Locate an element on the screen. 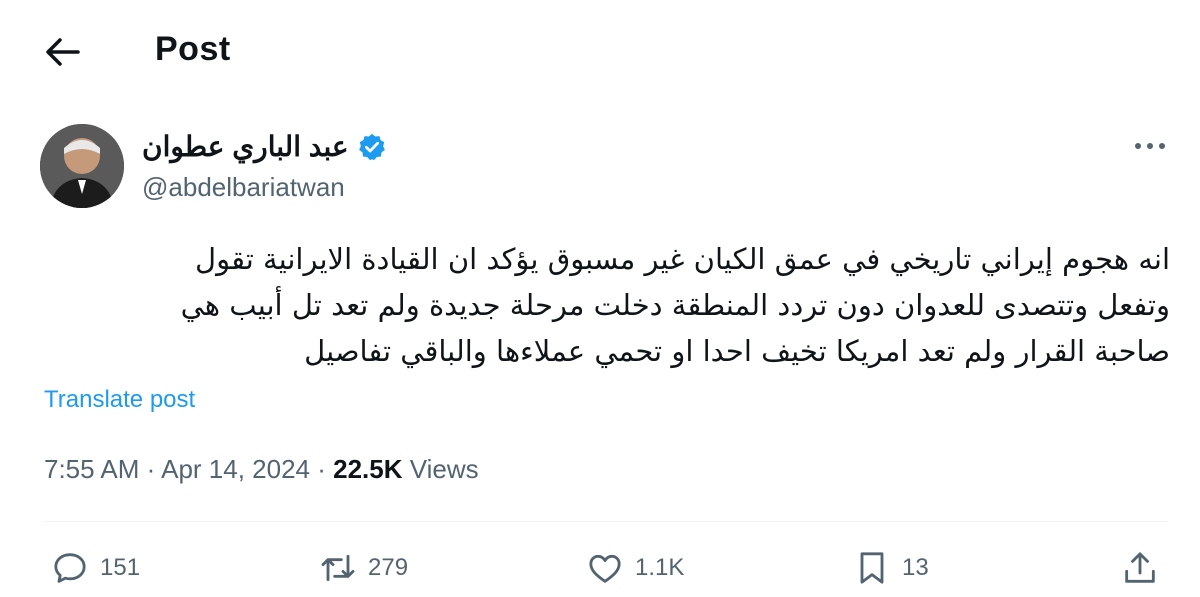  repost-button: 279 is located at coordinates (363, 568).